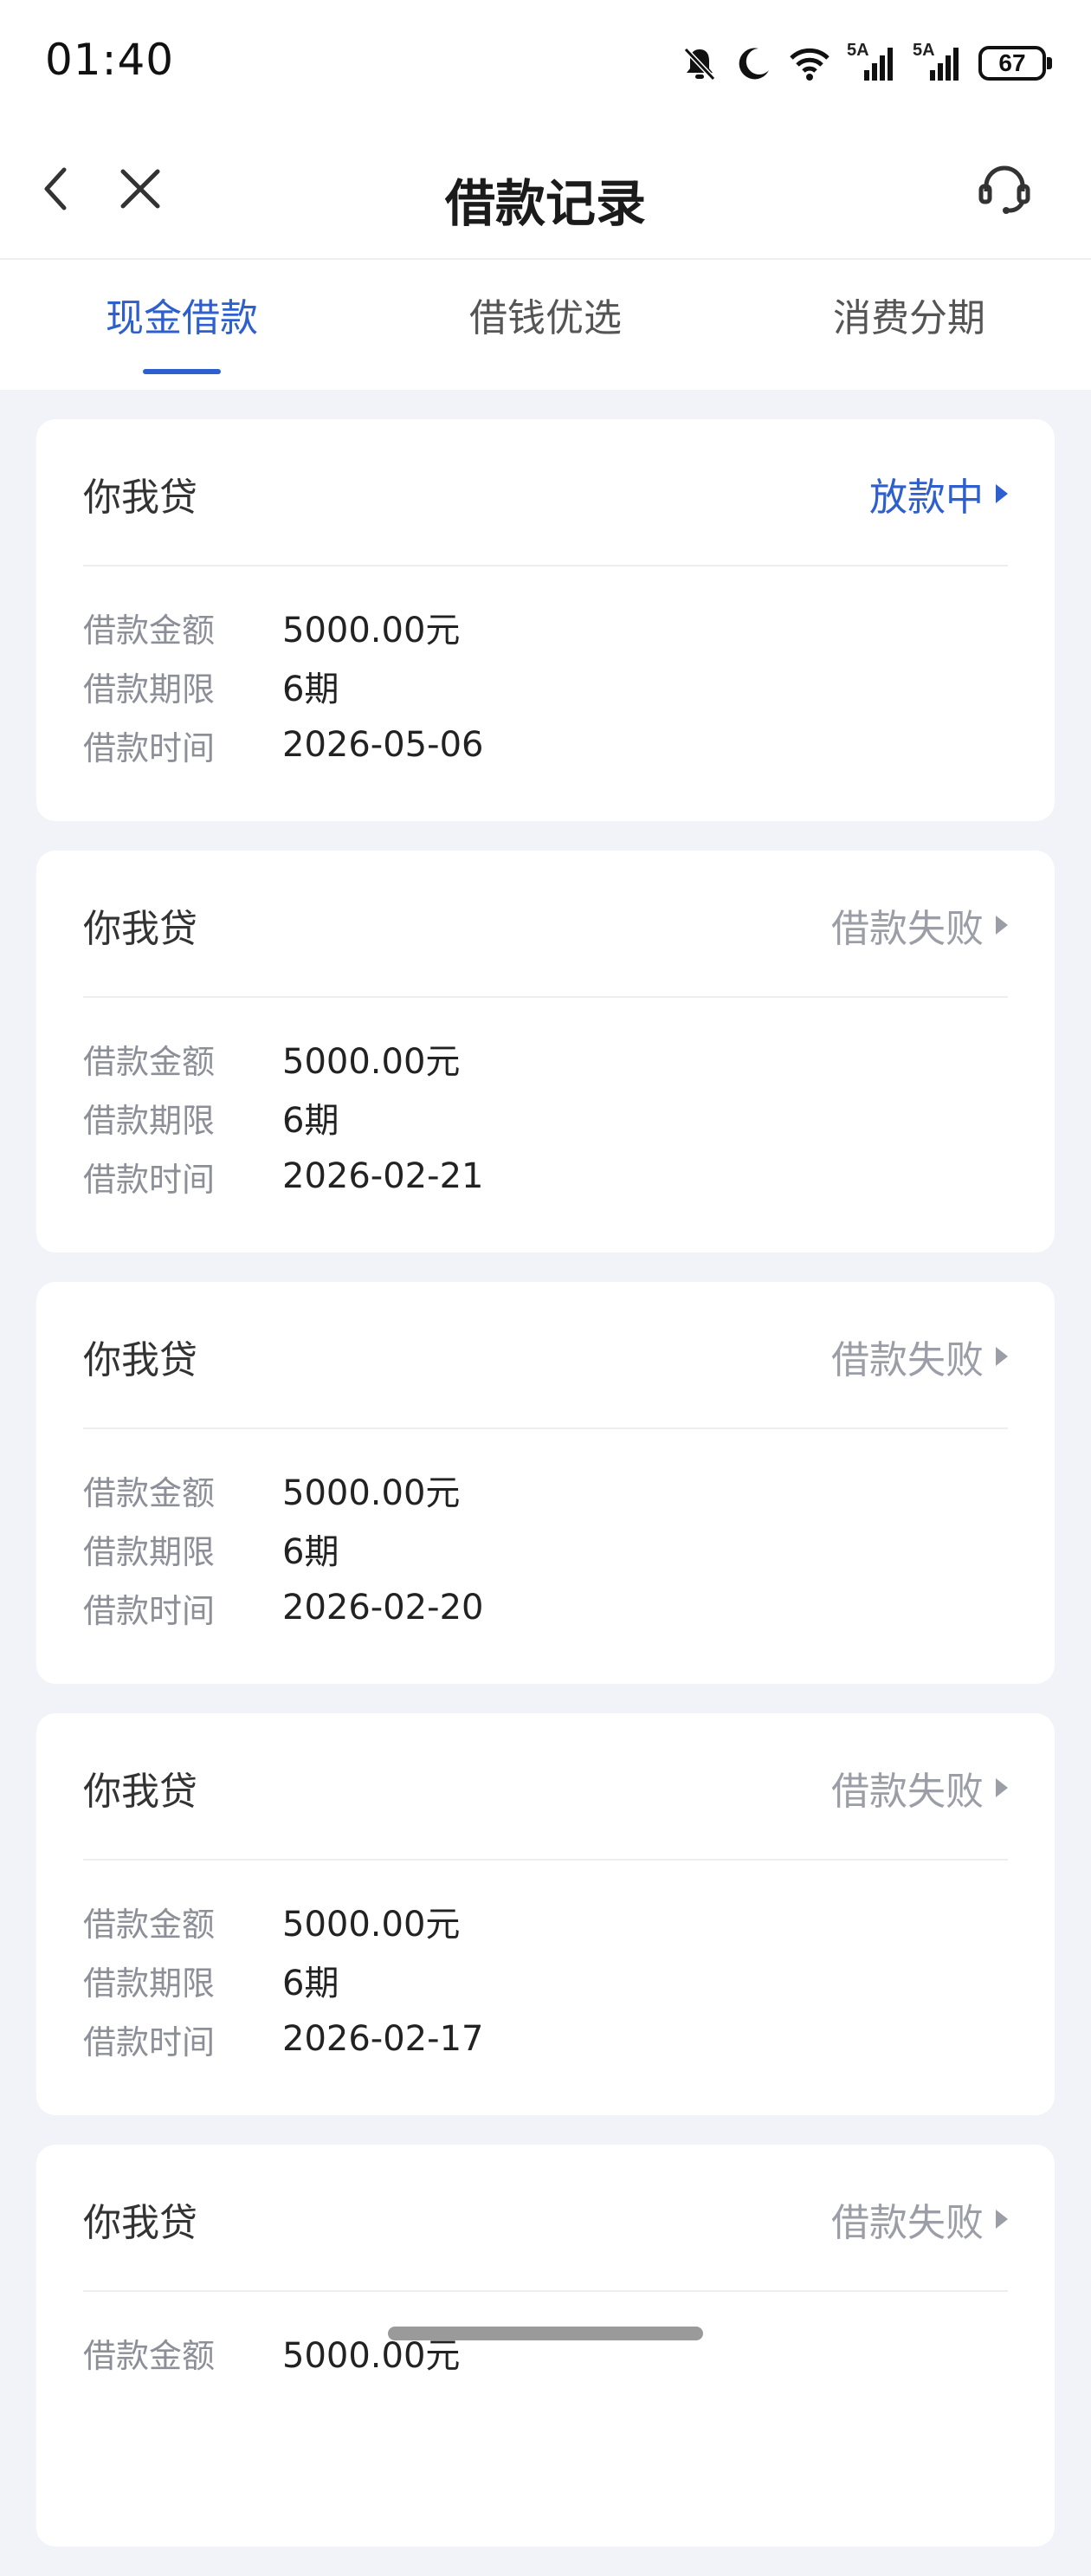 This screenshot has width=1091, height=2576. I want to click on tab-loan-selection: 借钱优选, so click(546, 325).